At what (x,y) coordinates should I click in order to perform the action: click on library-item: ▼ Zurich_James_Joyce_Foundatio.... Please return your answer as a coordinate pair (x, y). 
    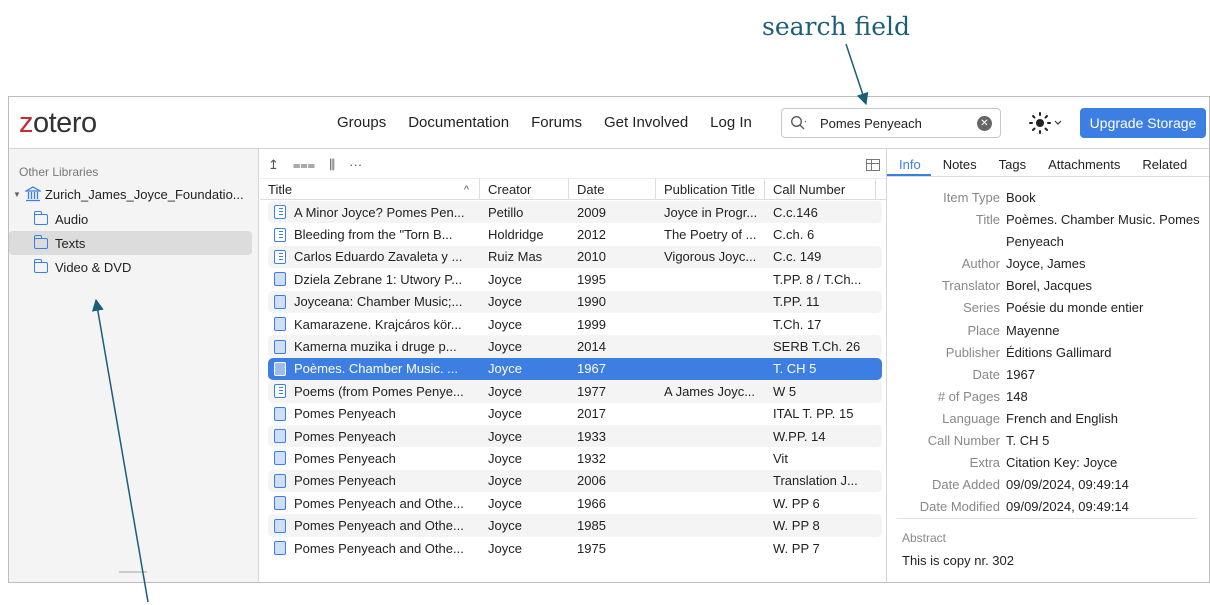
    Looking at the image, I should click on (128, 194).